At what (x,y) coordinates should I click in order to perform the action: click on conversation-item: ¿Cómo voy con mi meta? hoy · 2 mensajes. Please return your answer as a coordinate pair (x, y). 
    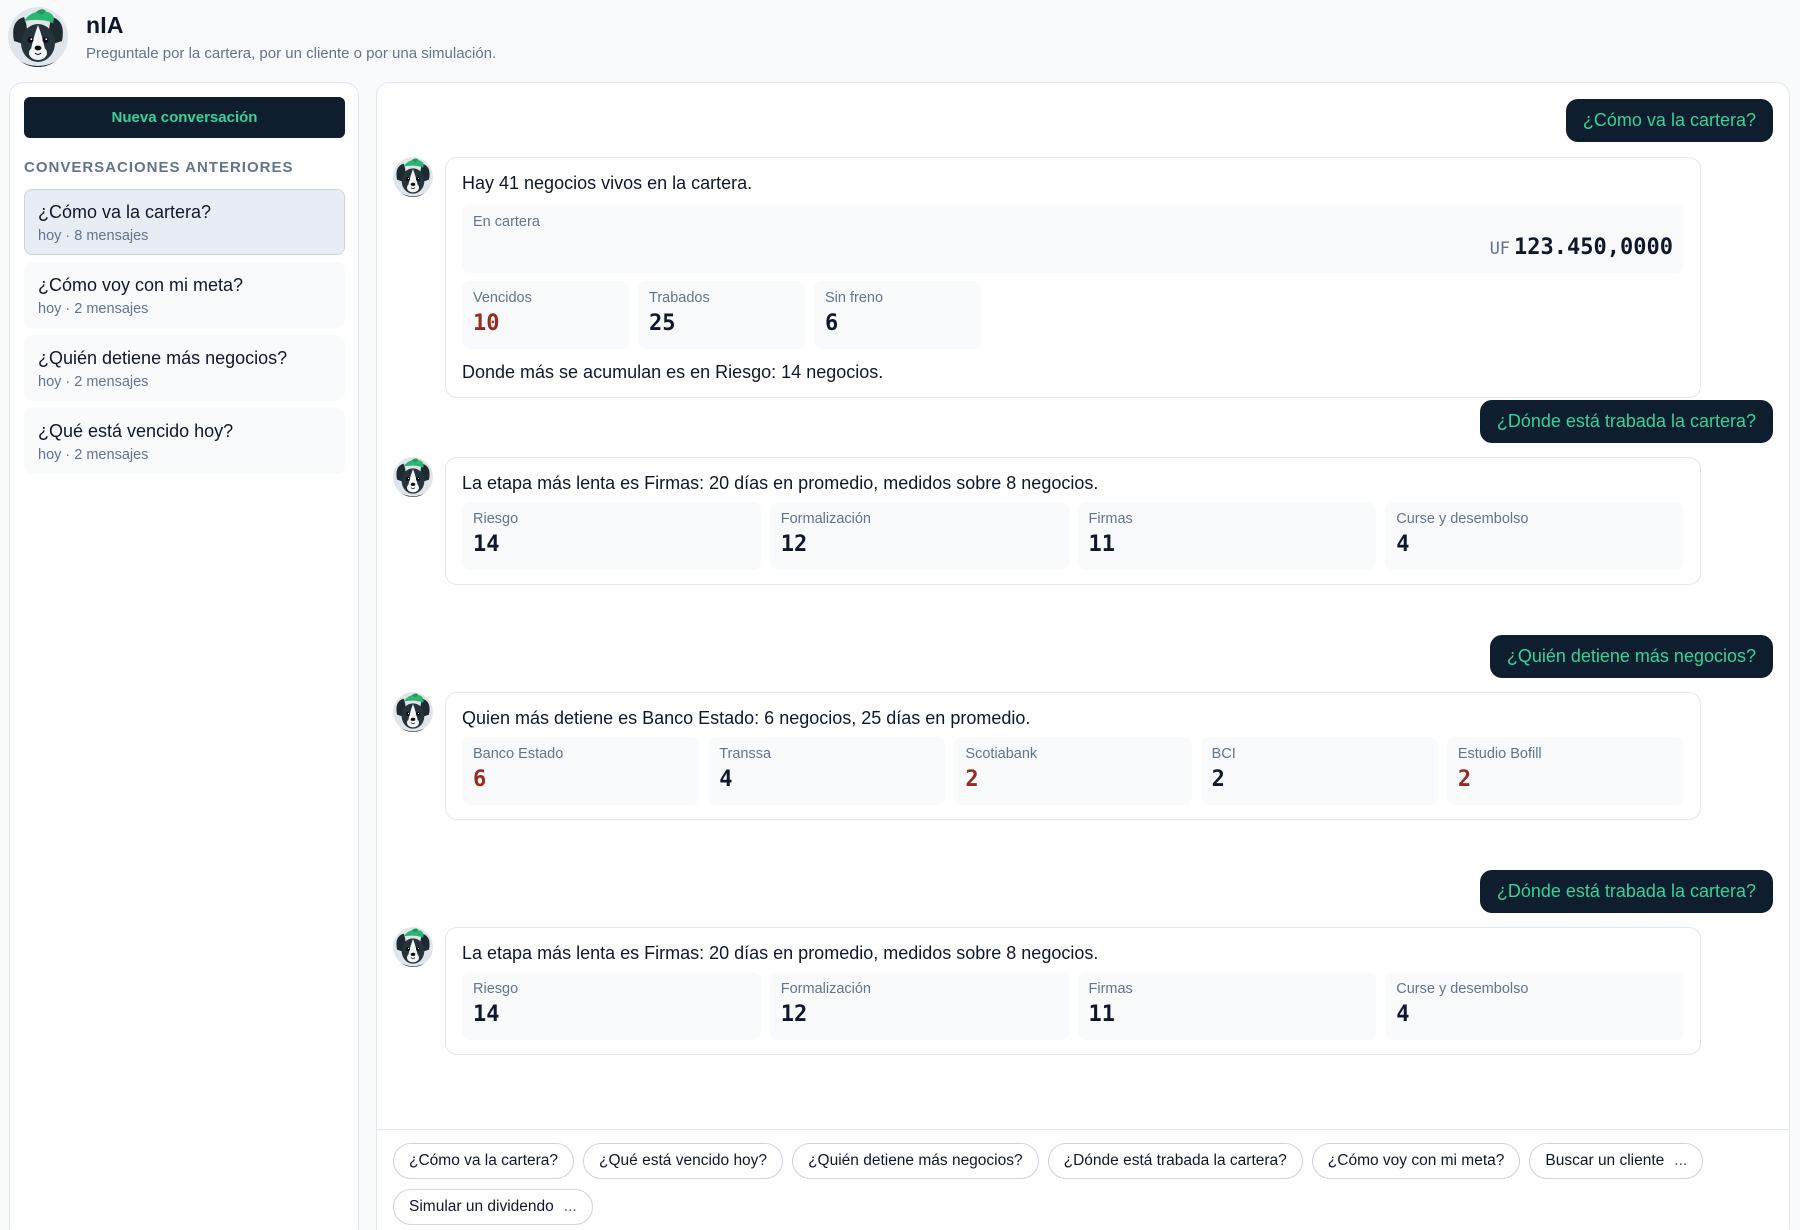
    Looking at the image, I should click on (184, 295).